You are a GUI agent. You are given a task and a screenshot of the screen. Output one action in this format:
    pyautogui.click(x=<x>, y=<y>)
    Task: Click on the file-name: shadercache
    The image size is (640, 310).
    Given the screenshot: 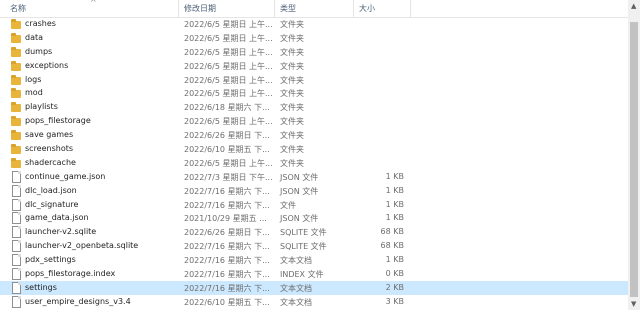 What is the action you would take?
    pyautogui.click(x=50, y=162)
    